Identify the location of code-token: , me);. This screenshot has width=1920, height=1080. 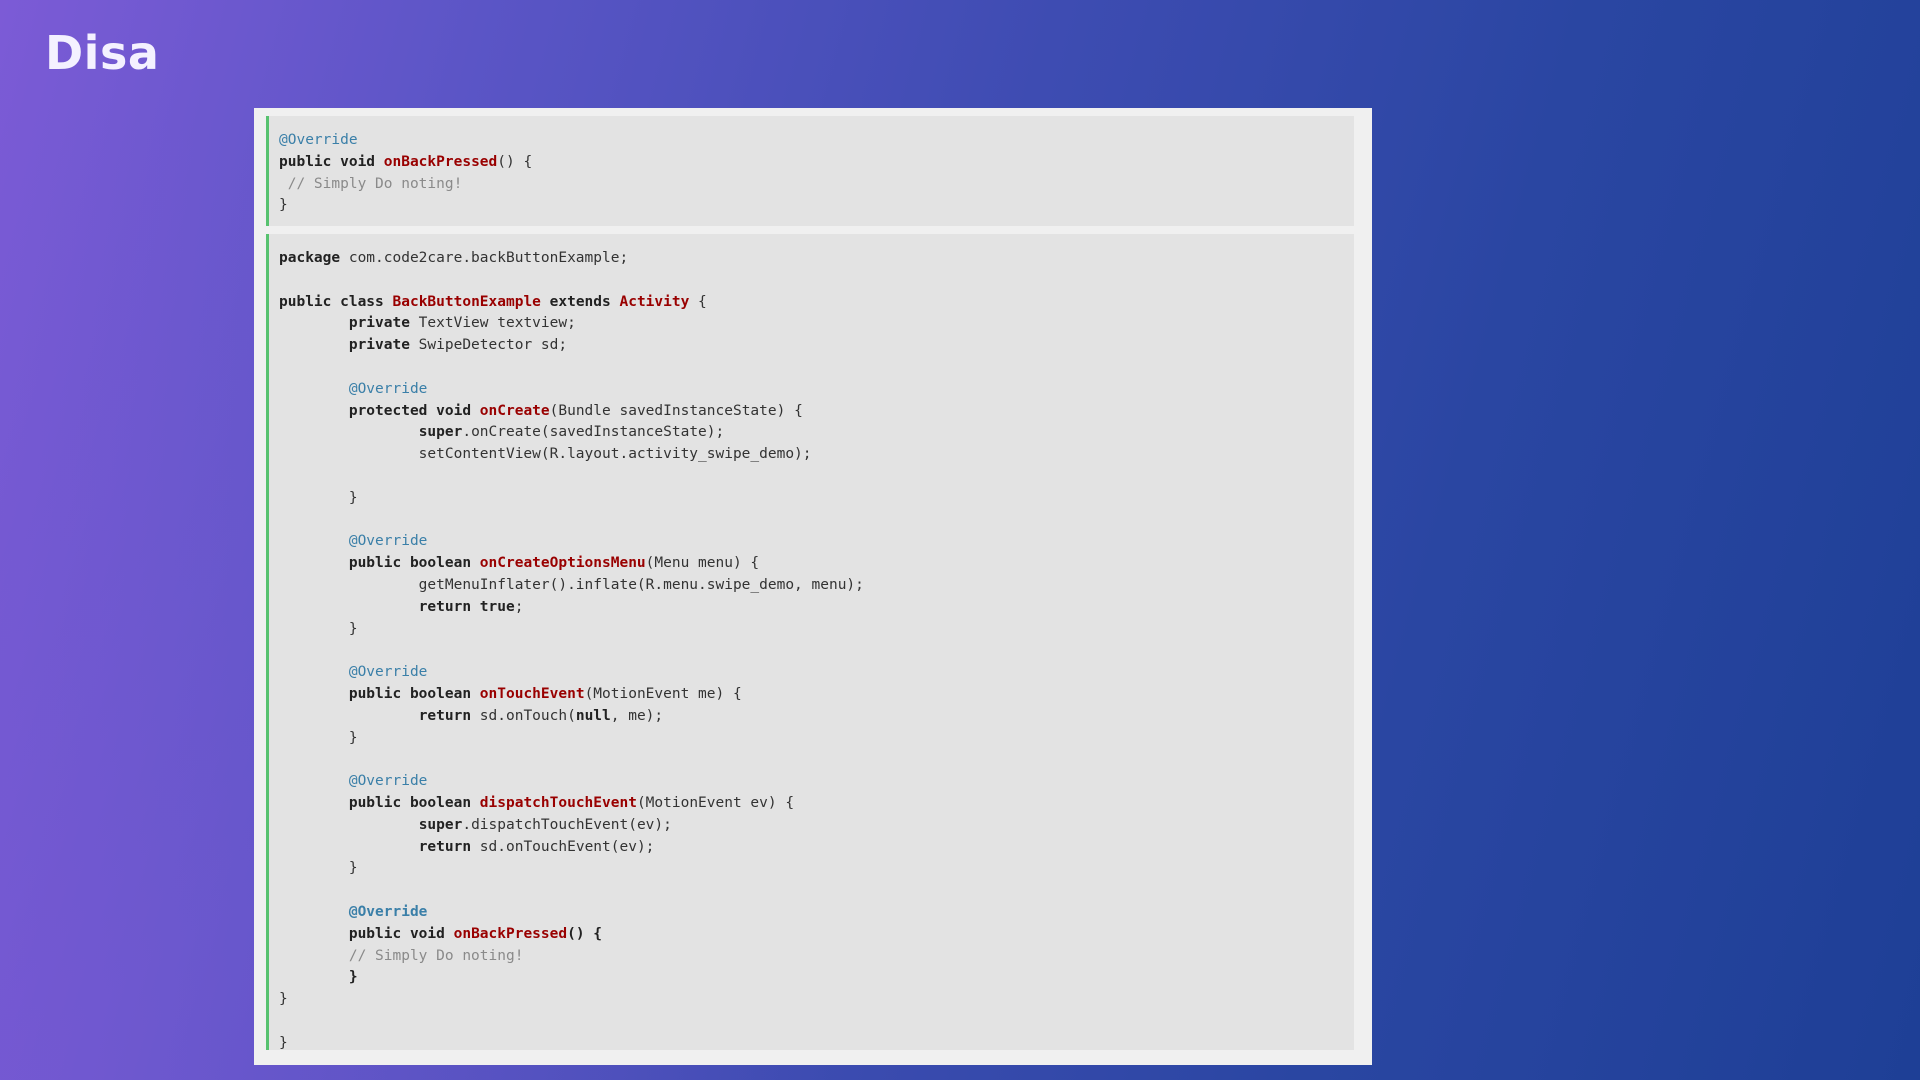
(637, 715).